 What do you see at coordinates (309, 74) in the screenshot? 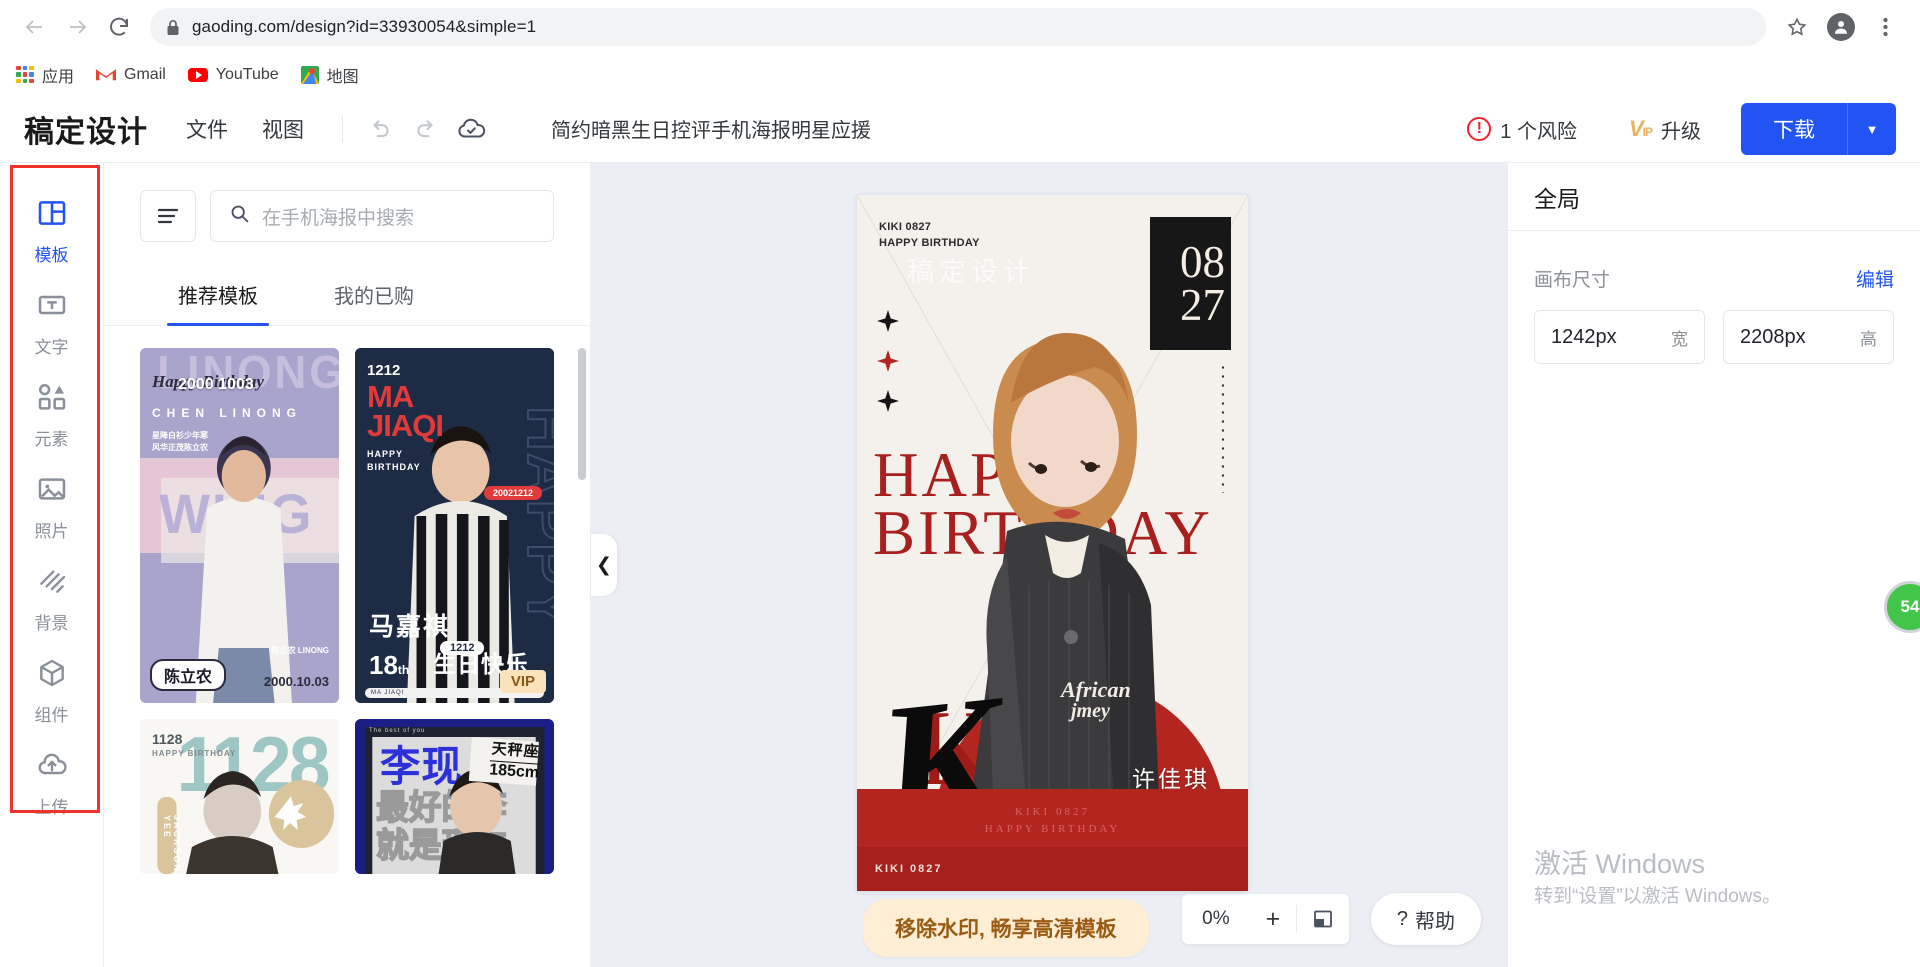
I see `maps-icon` at bounding box center [309, 74].